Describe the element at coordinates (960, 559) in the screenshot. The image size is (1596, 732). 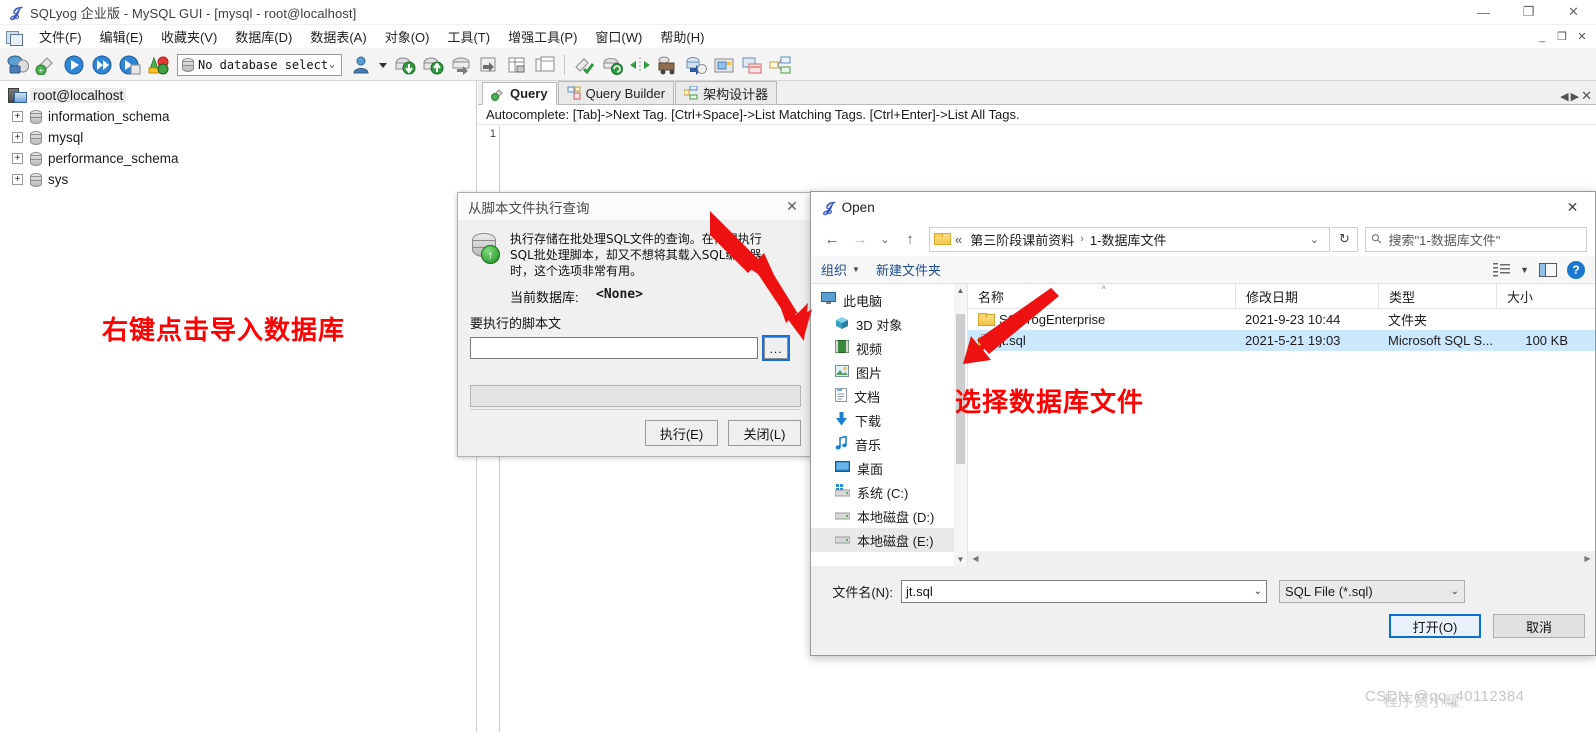
I see `scroll-down-icon: ▼` at that location.